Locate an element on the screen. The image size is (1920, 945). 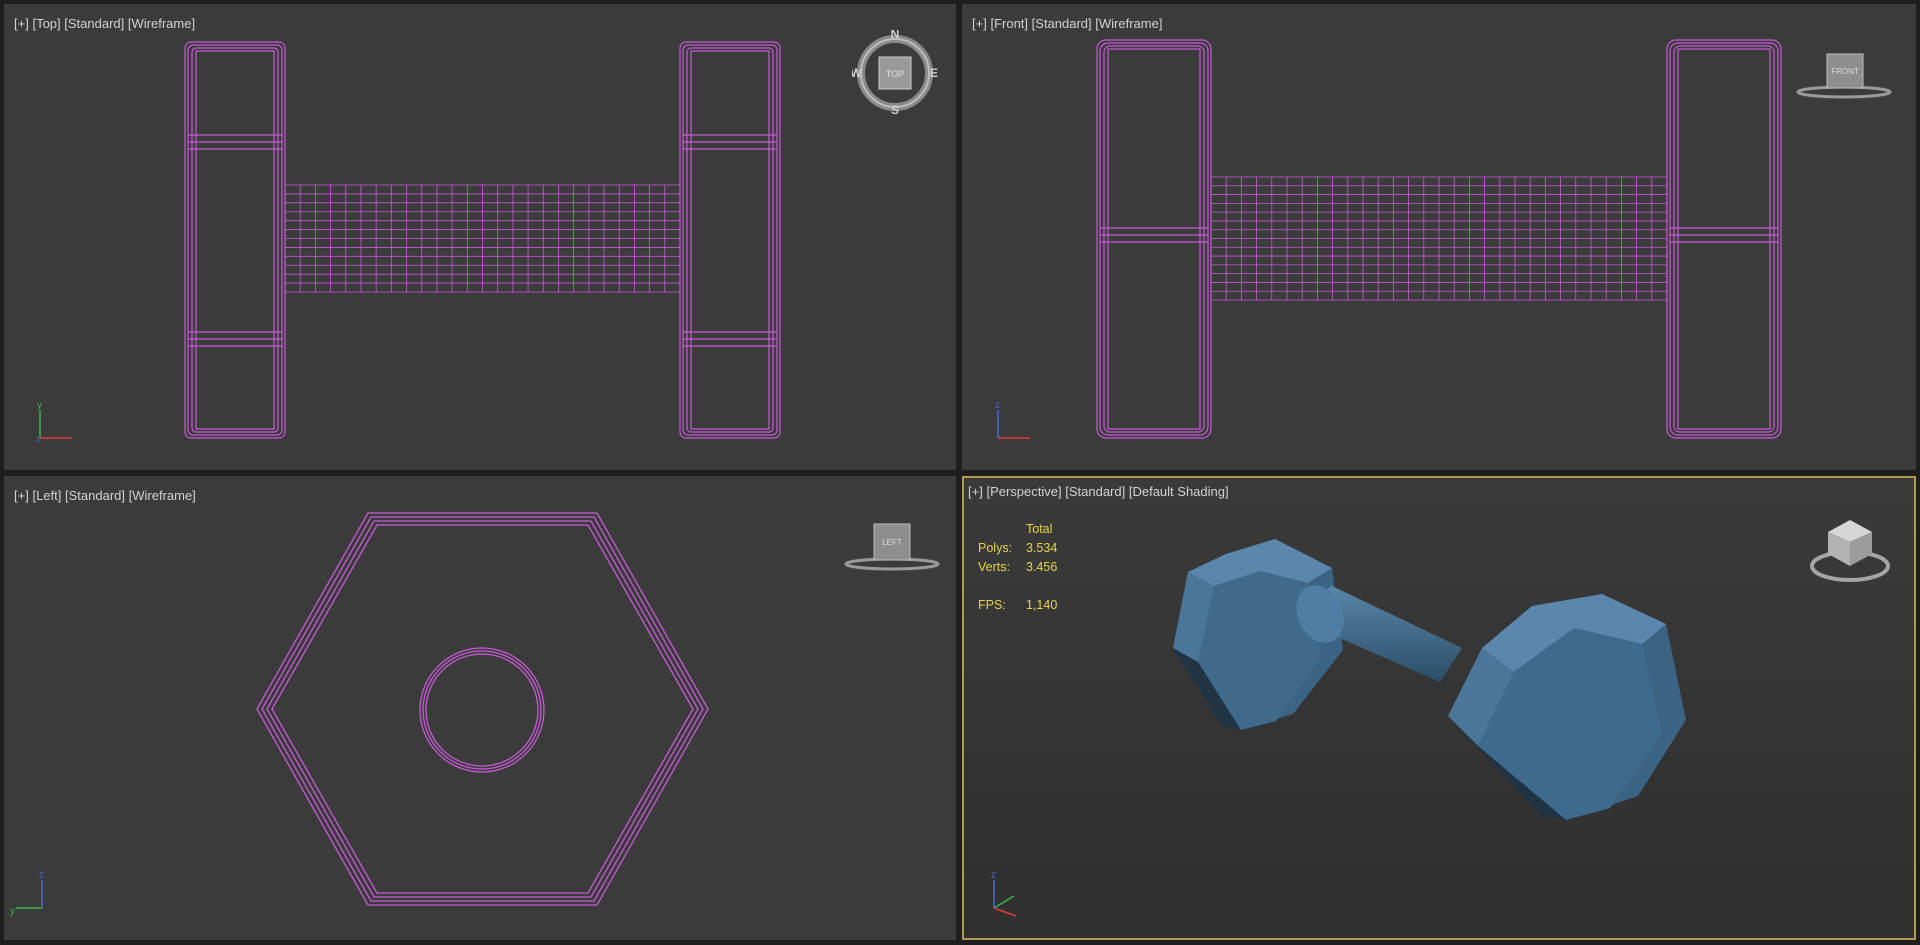
compass-widget: TOP N S E W is located at coordinates (895, 73).